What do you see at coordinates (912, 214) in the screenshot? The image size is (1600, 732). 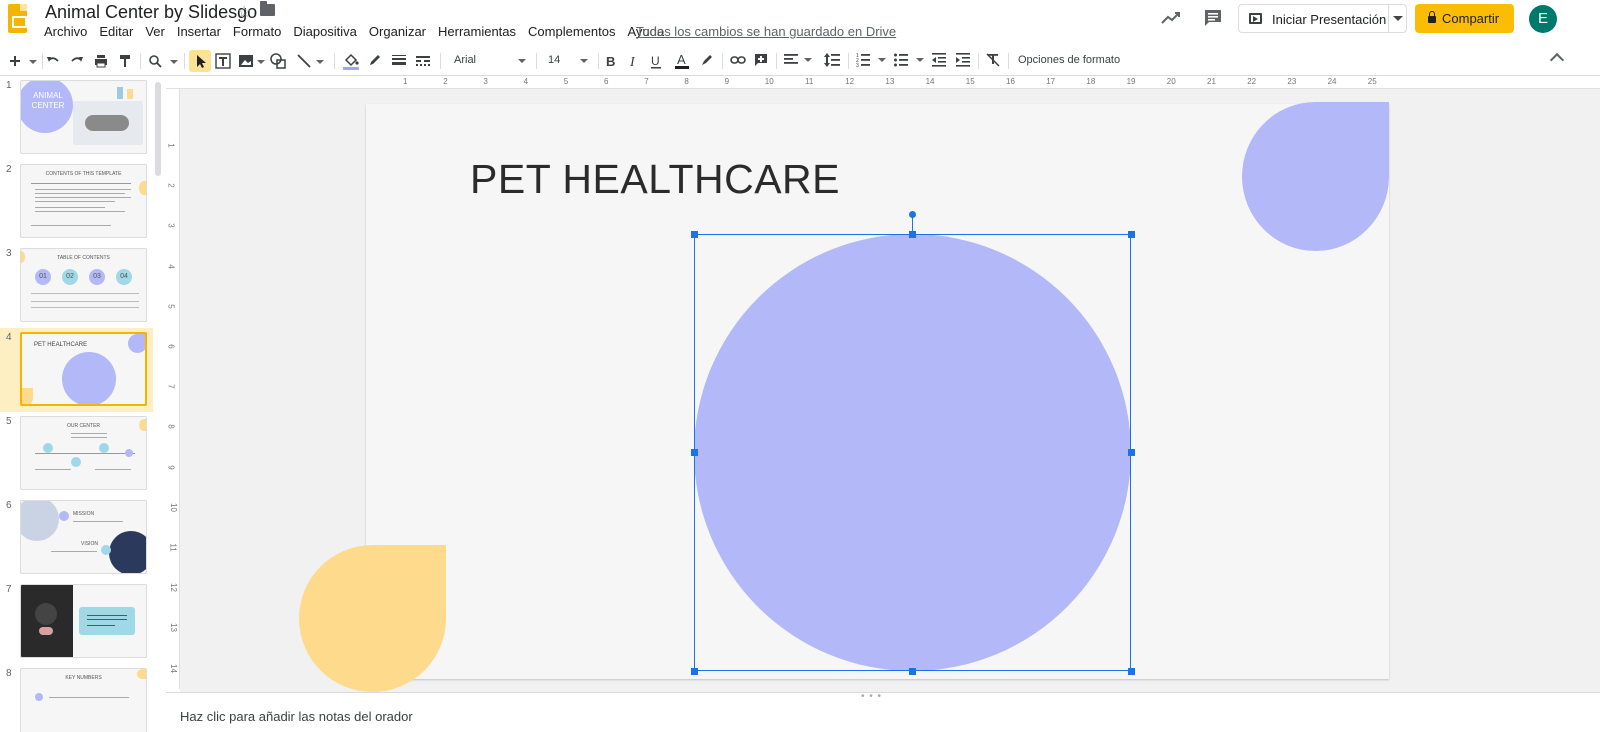 I see `rotate-handle` at bounding box center [912, 214].